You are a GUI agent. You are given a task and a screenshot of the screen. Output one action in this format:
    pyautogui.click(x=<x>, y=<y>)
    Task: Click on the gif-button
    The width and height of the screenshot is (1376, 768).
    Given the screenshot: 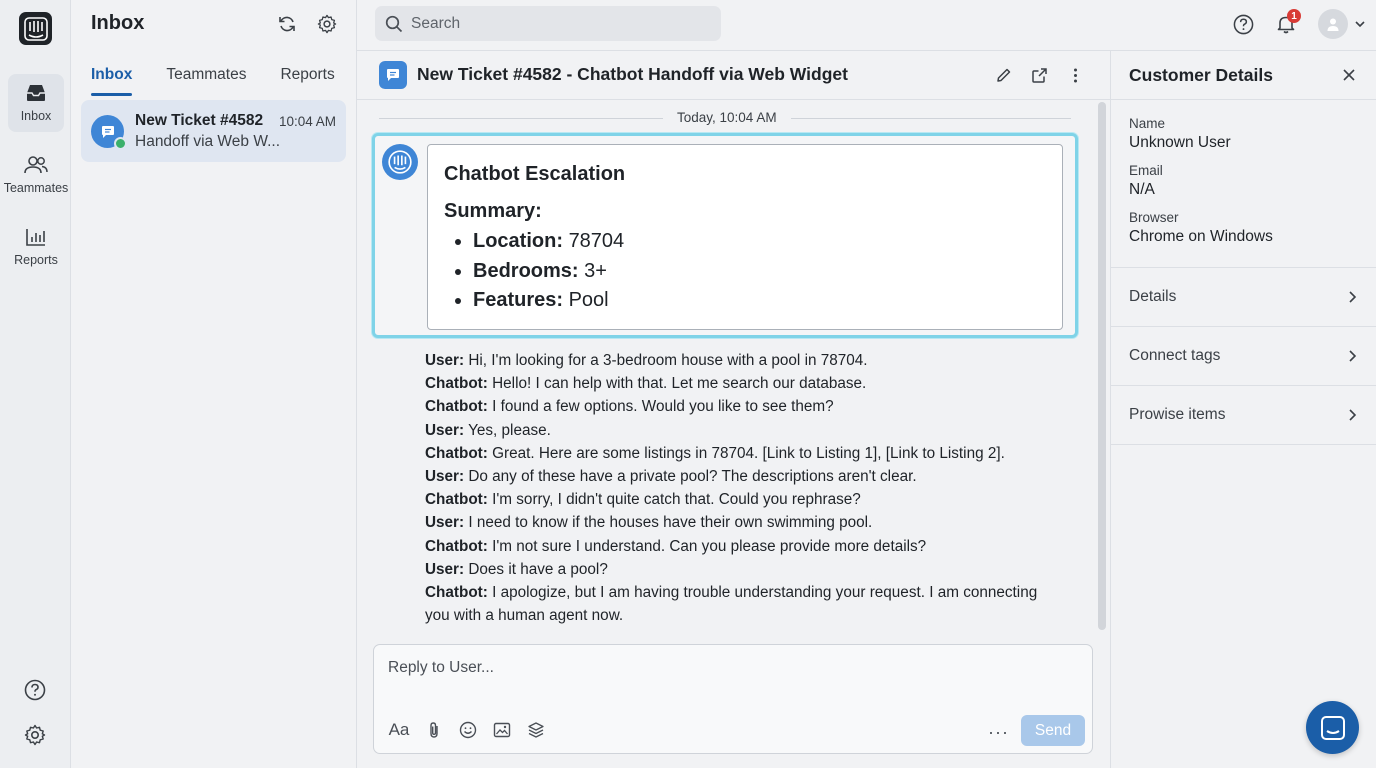 What is the action you would take?
    pyautogui.click(x=502, y=730)
    